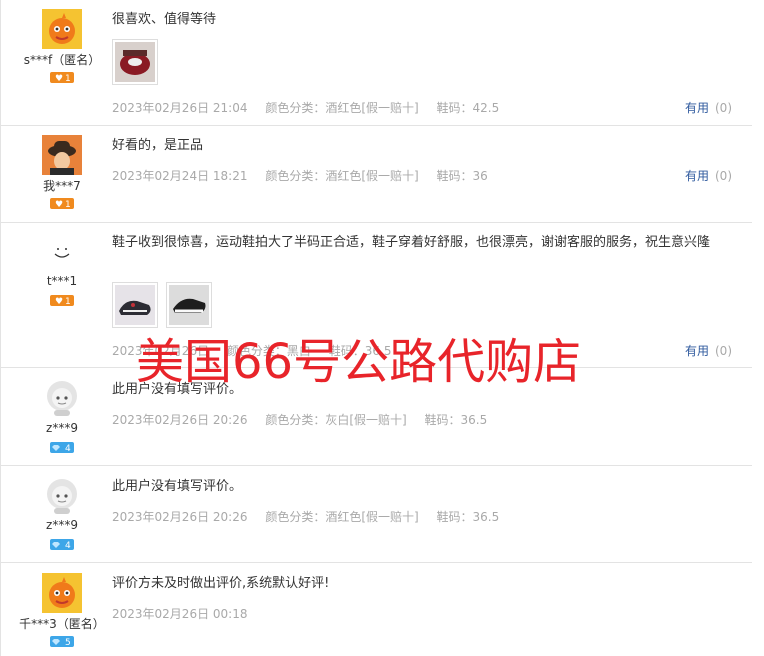 The width and height of the screenshot is (764, 656). Describe the element at coordinates (462, 176) in the screenshot. I see `review-size: 鞋码：36` at that location.